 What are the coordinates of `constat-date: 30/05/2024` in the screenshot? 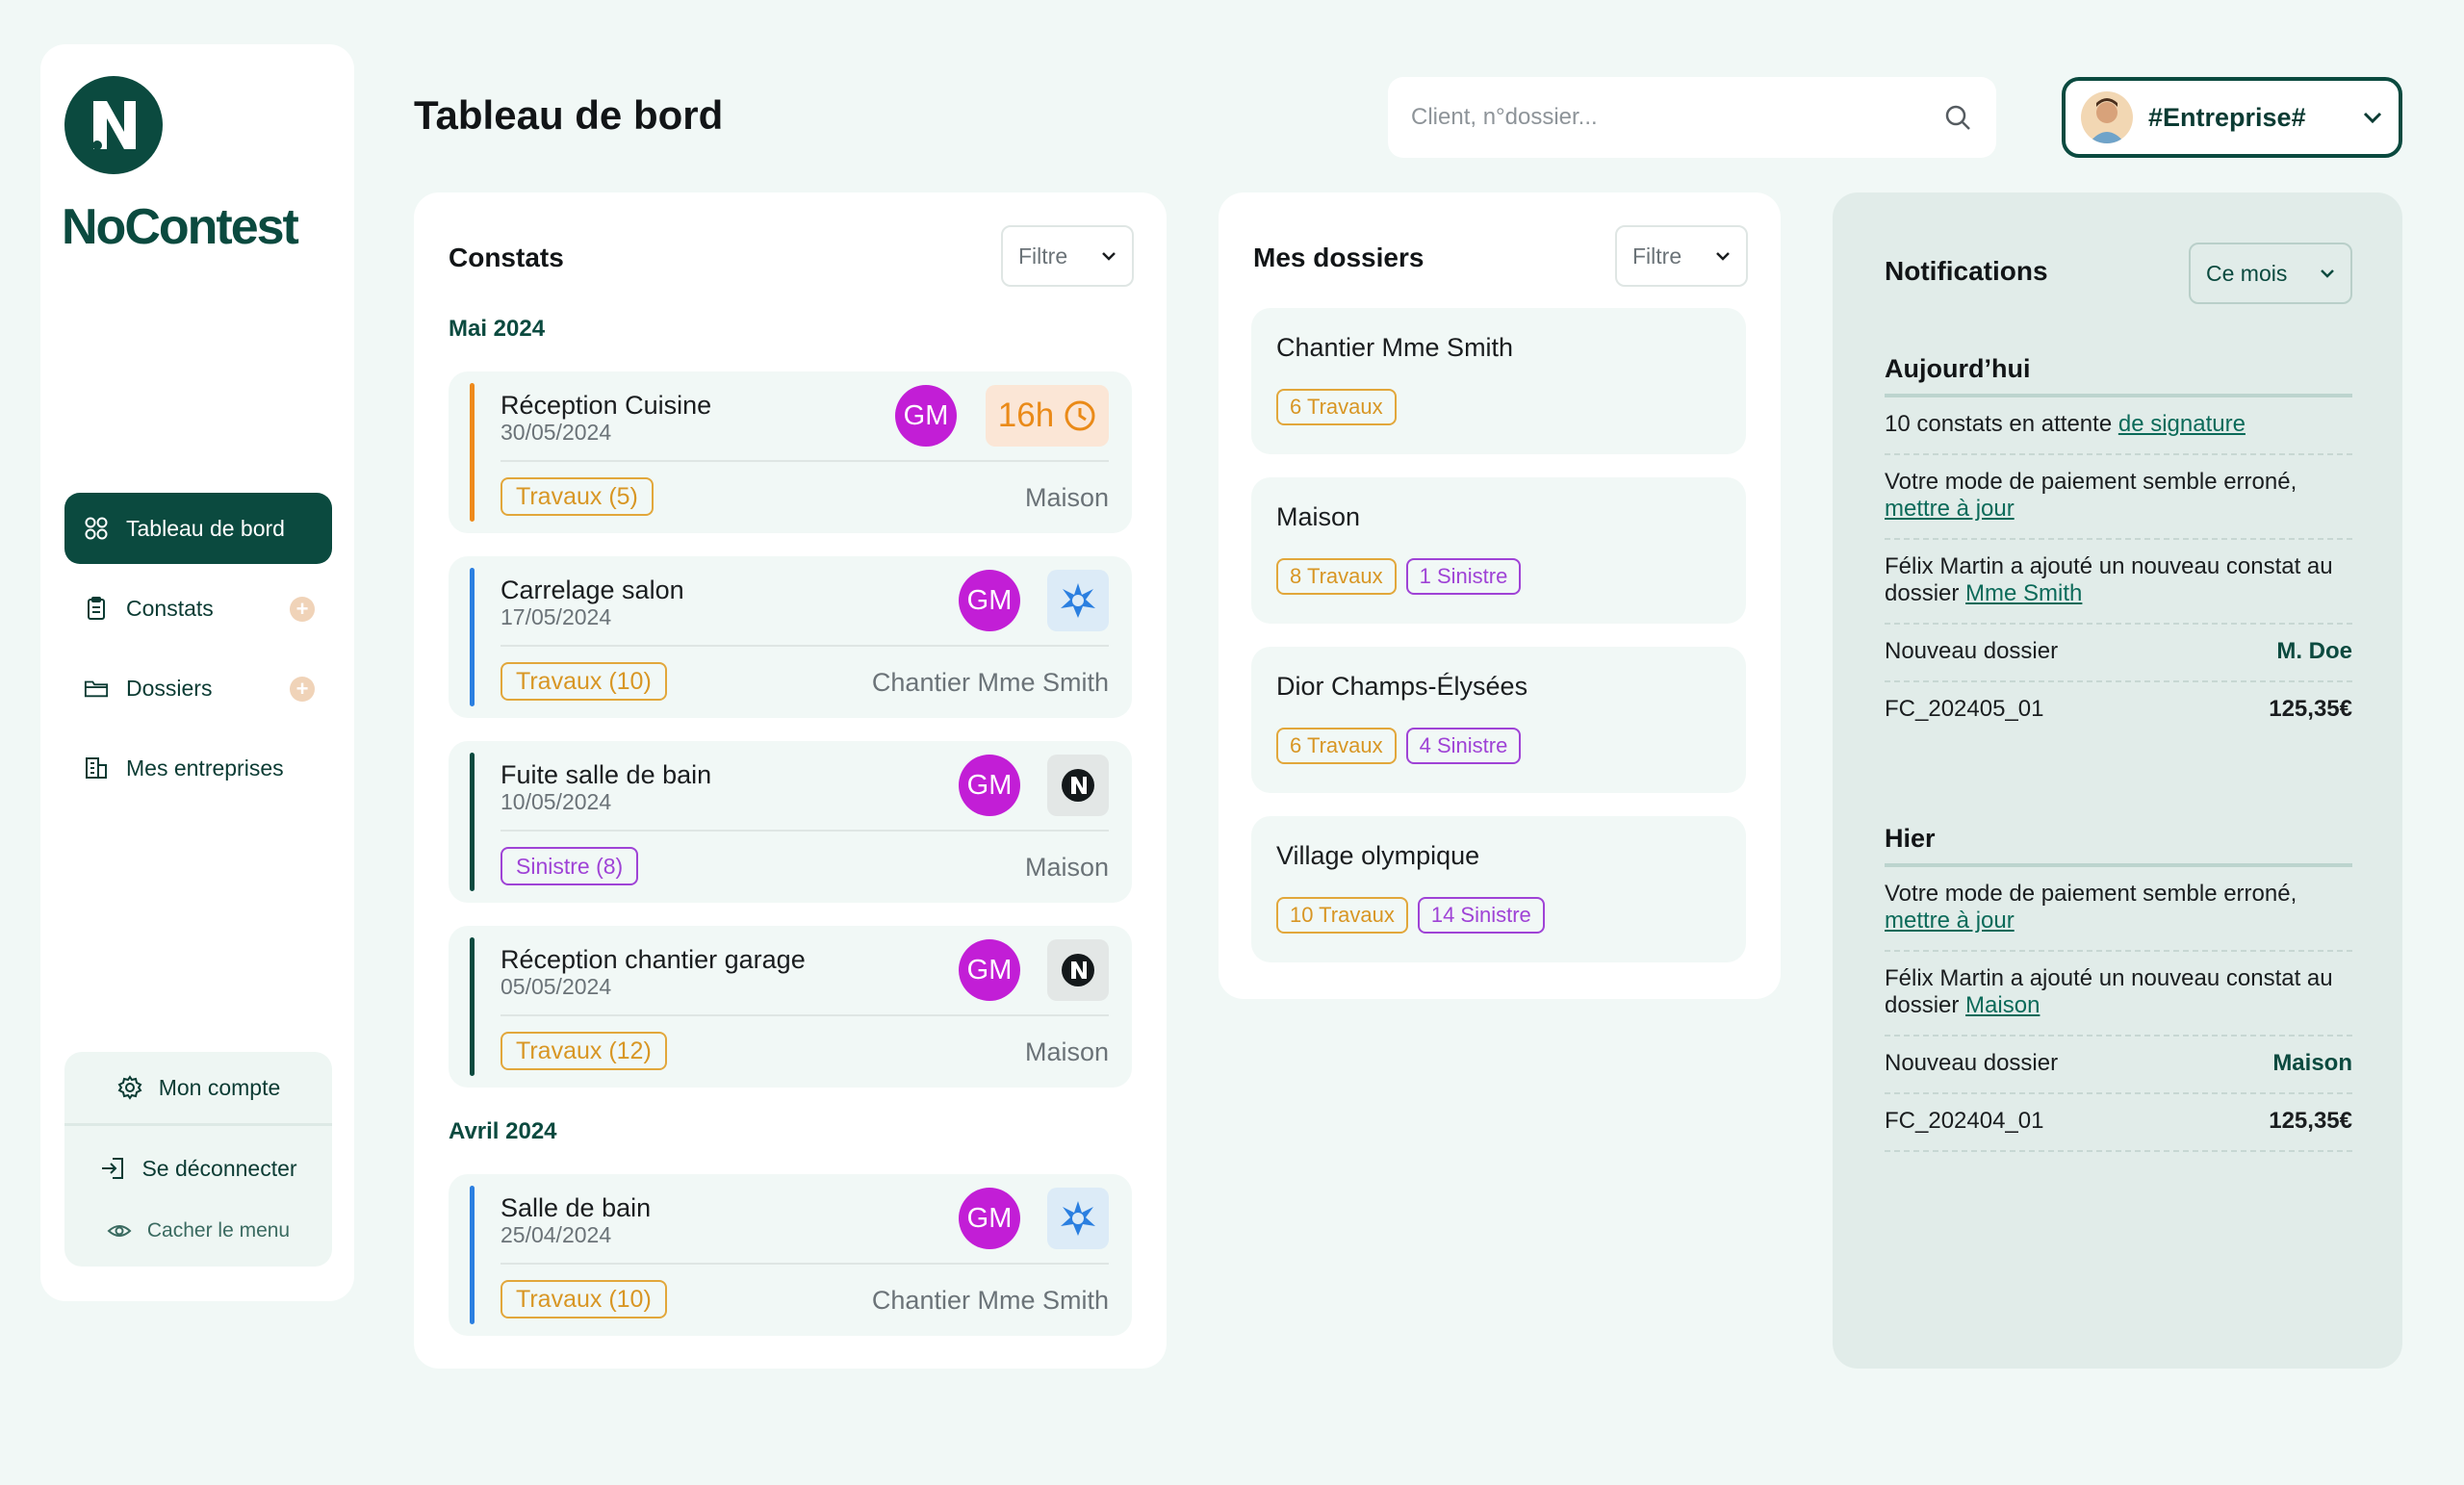 It's located at (556, 432).